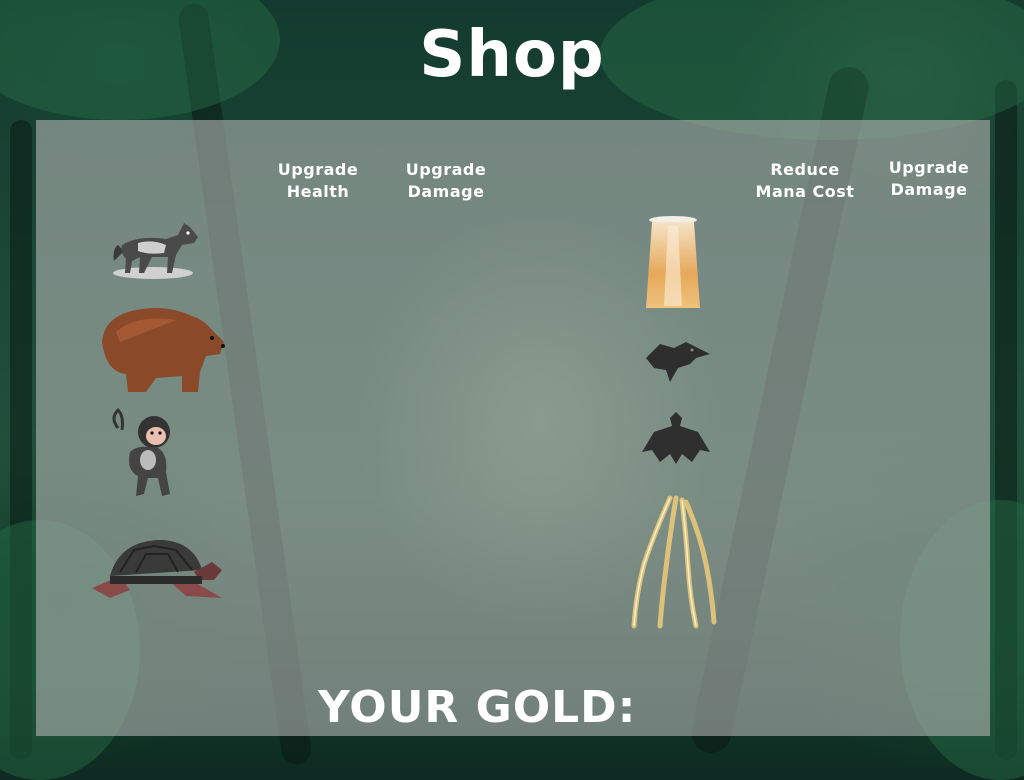  Describe the element at coordinates (672, 563) in the screenshot. I see `lightning-claw-spell-icon` at that location.